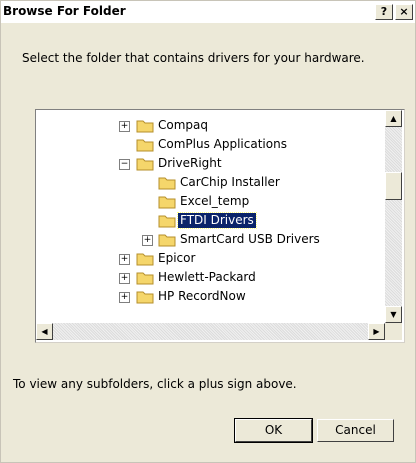  I want to click on window-title: Browse For Folder, so click(64, 11).